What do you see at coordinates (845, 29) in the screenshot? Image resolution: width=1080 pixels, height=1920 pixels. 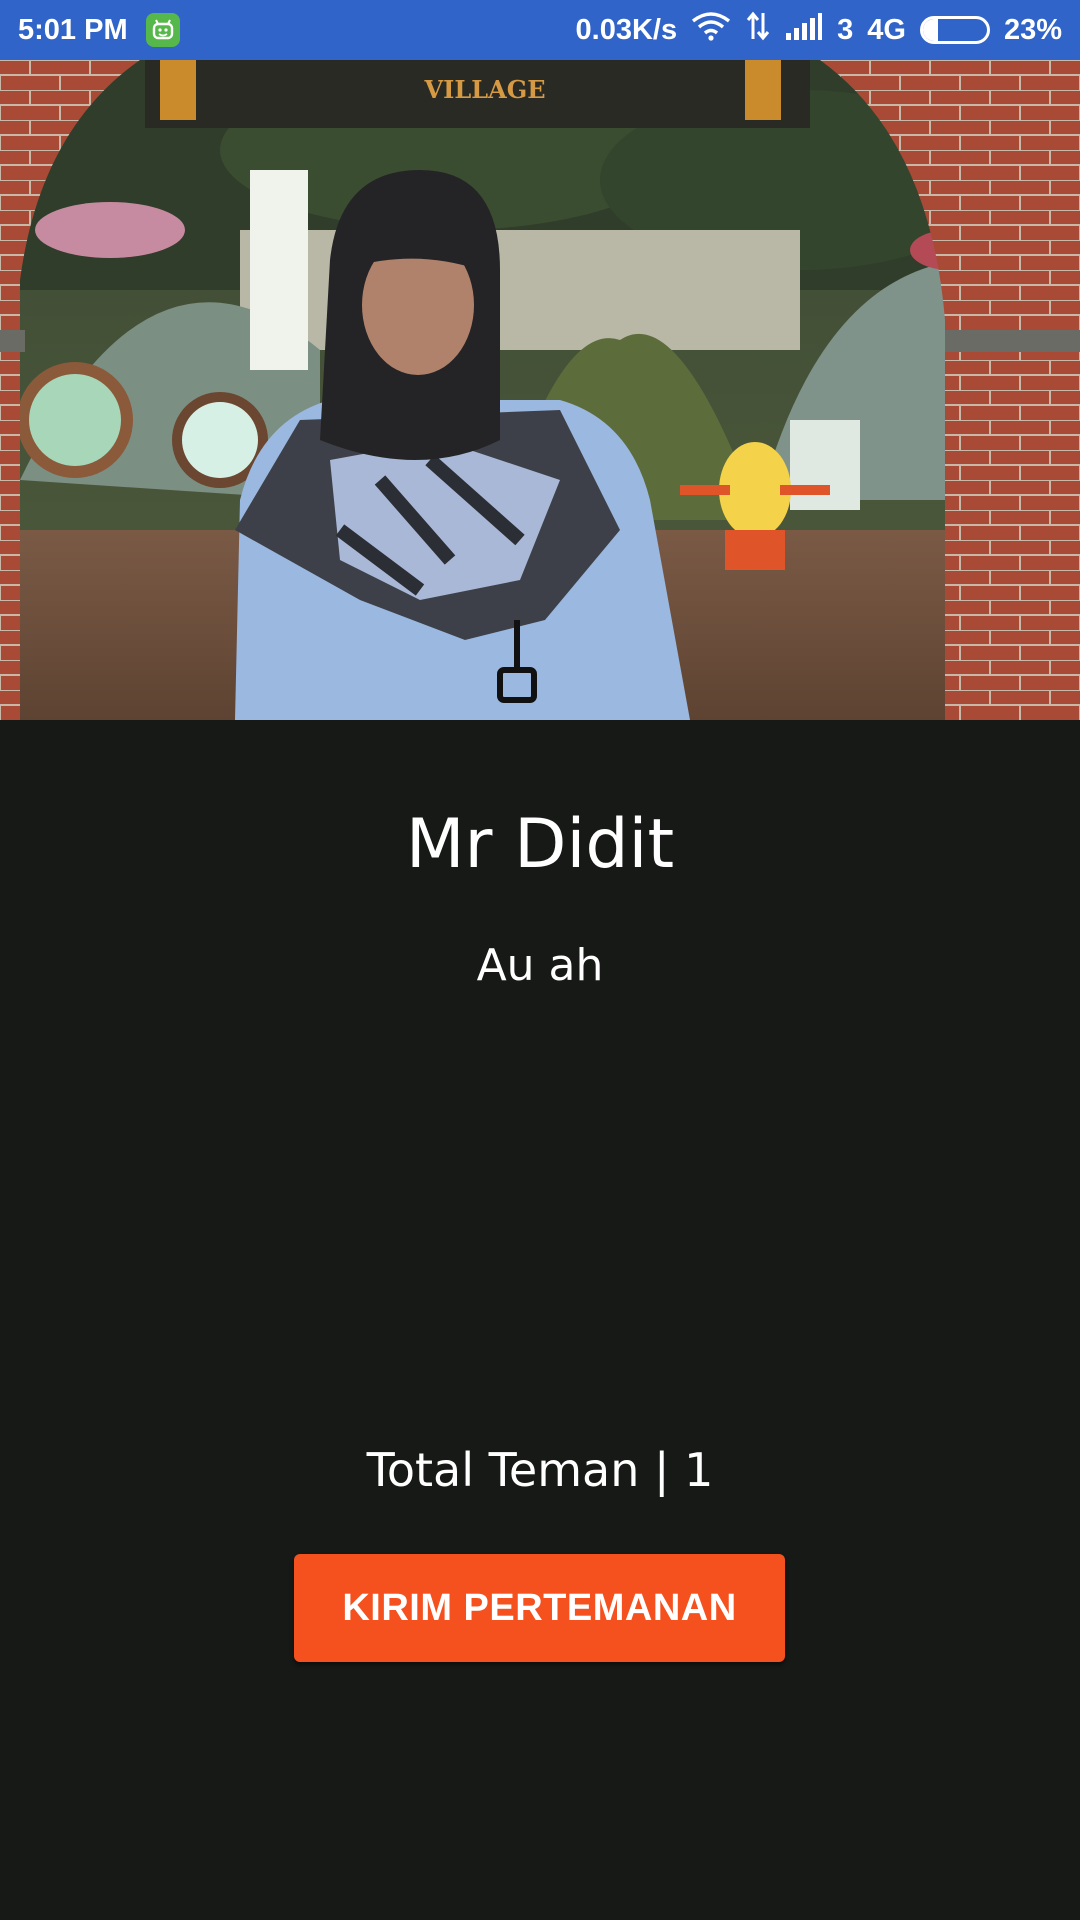 I see `sim-slot: 3` at bounding box center [845, 29].